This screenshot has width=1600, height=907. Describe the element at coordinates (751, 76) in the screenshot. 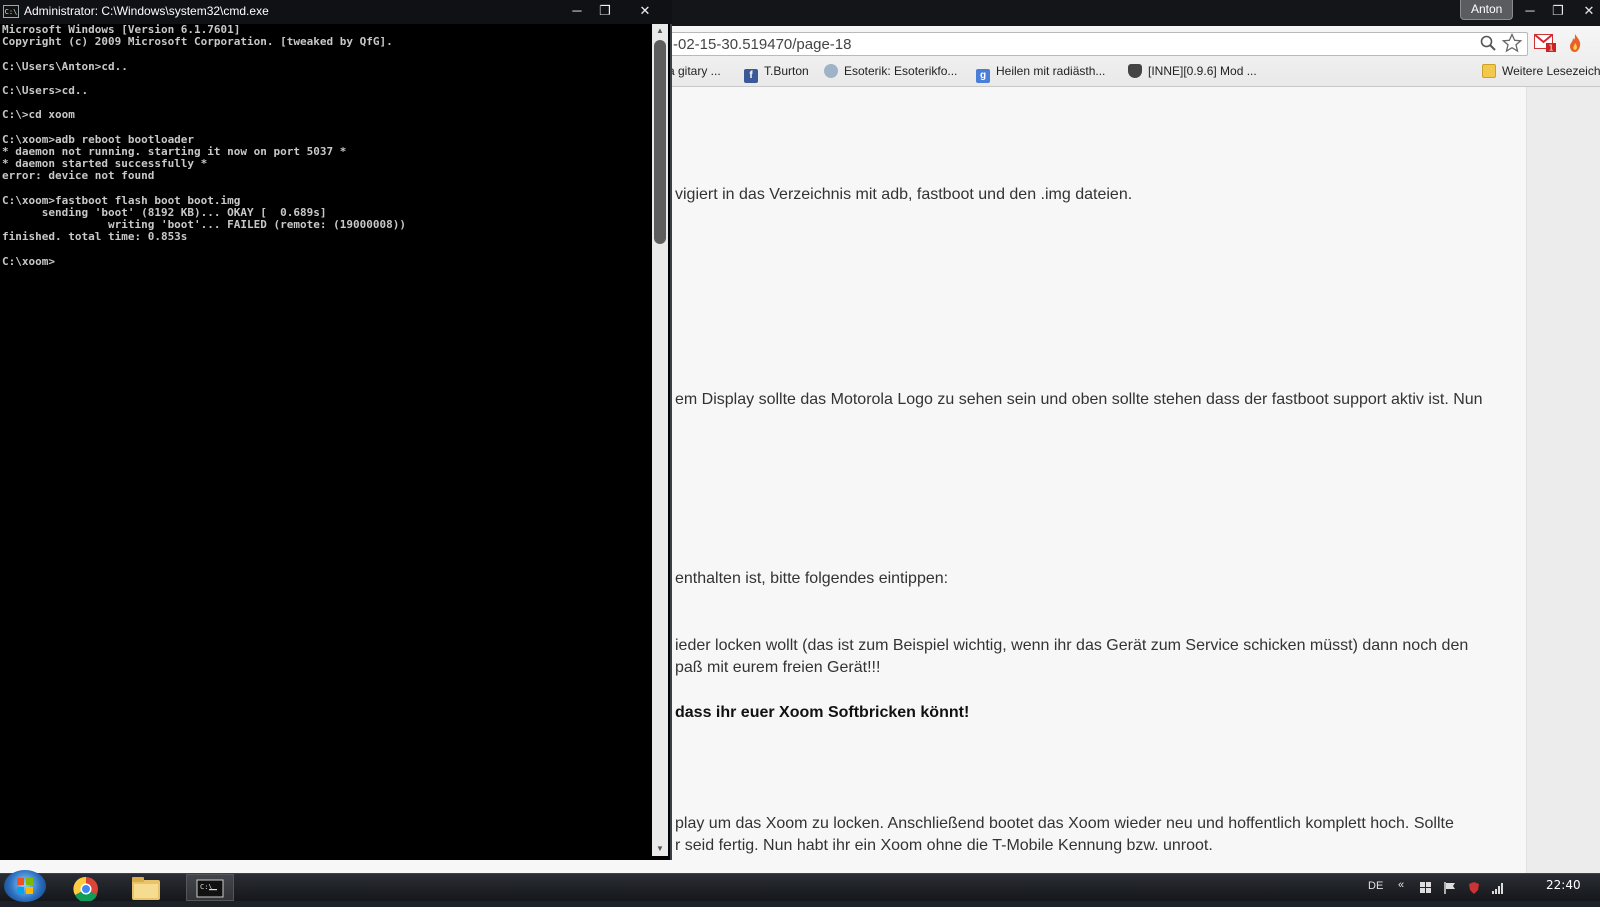

I see `facebook-icon: f` at that location.